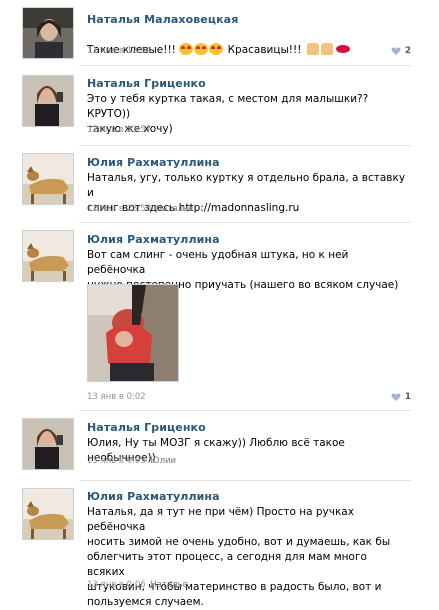 The height and width of the screenshot is (610, 439). Describe the element at coordinates (163, 461) in the screenshot. I see `reply-to-link: Юлии` at that location.